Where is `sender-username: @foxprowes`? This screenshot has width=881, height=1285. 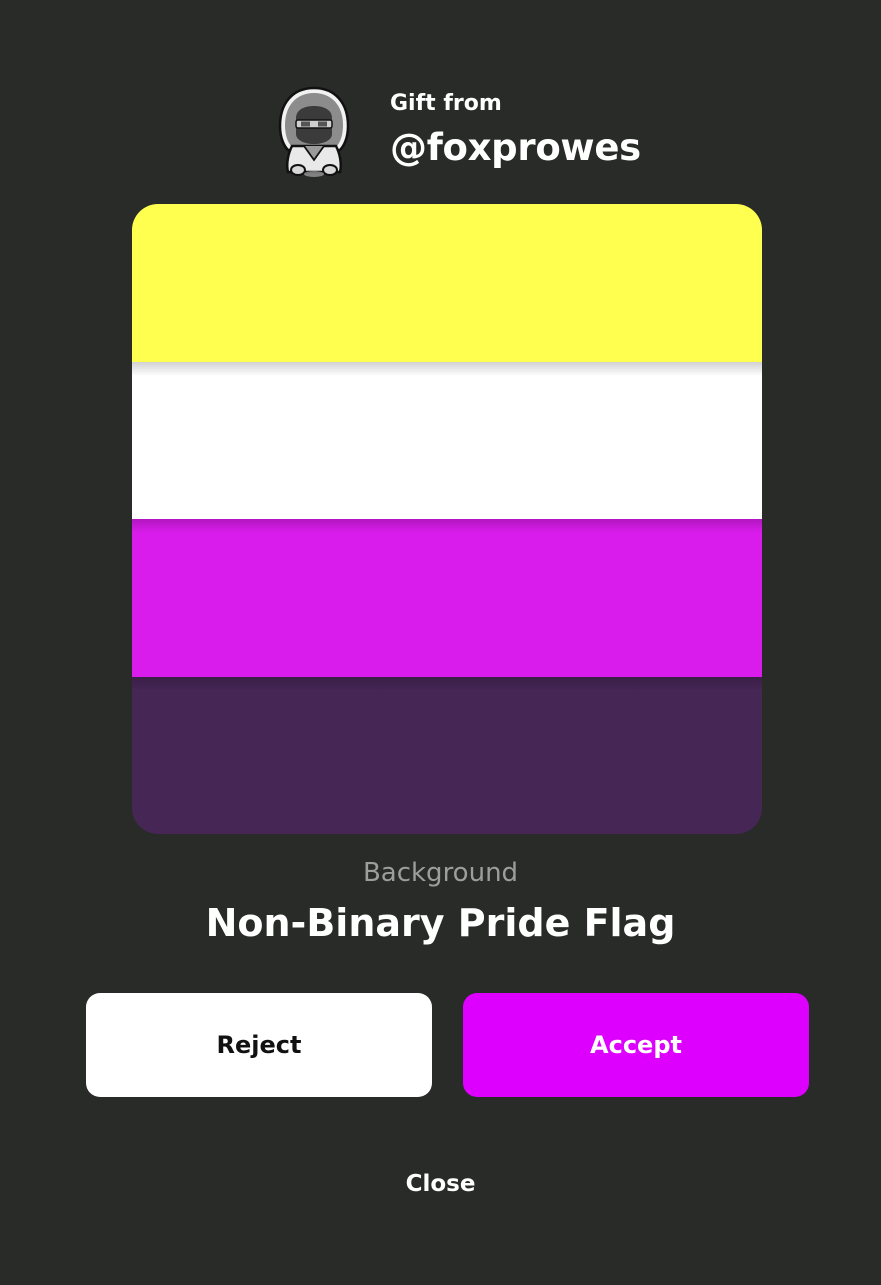 sender-username: @foxprowes is located at coordinates (515, 147).